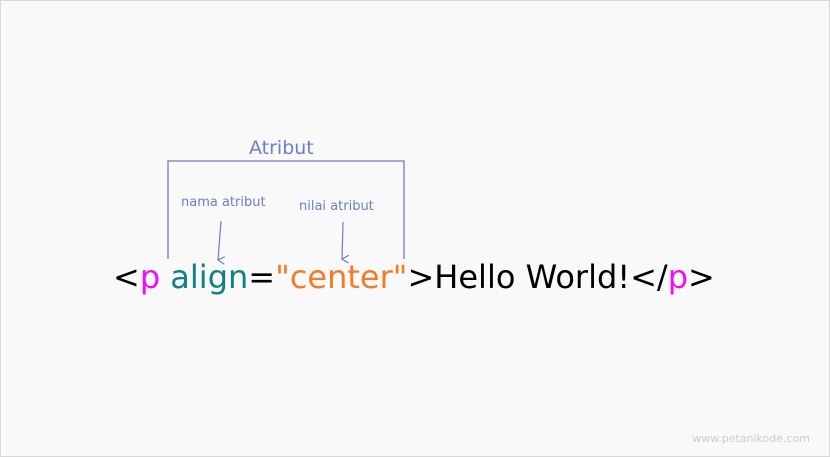 This screenshot has width=830, height=457. What do you see at coordinates (701, 277) in the screenshot?
I see `end-tag-close: >` at bounding box center [701, 277].